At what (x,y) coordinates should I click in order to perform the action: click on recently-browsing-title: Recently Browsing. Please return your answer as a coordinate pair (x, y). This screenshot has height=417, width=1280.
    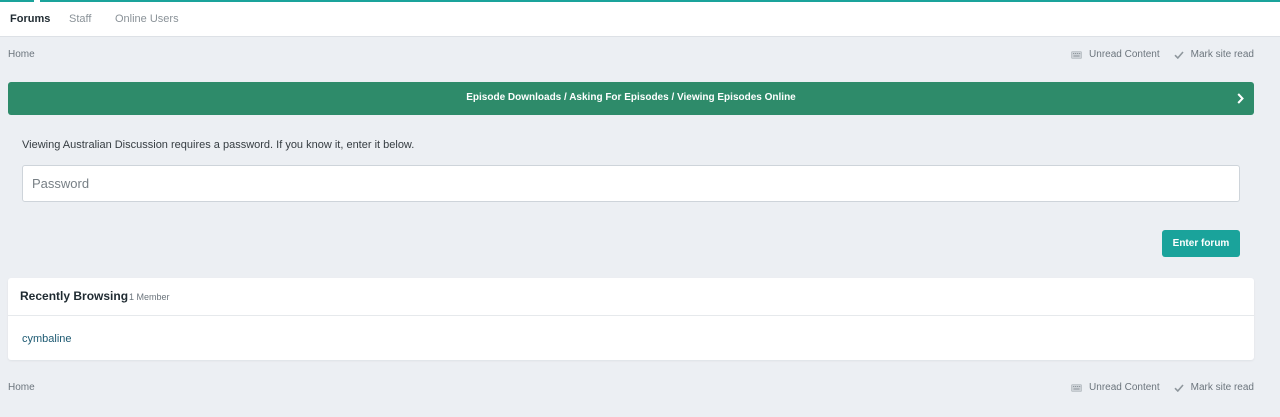
    Looking at the image, I should click on (74, 296).